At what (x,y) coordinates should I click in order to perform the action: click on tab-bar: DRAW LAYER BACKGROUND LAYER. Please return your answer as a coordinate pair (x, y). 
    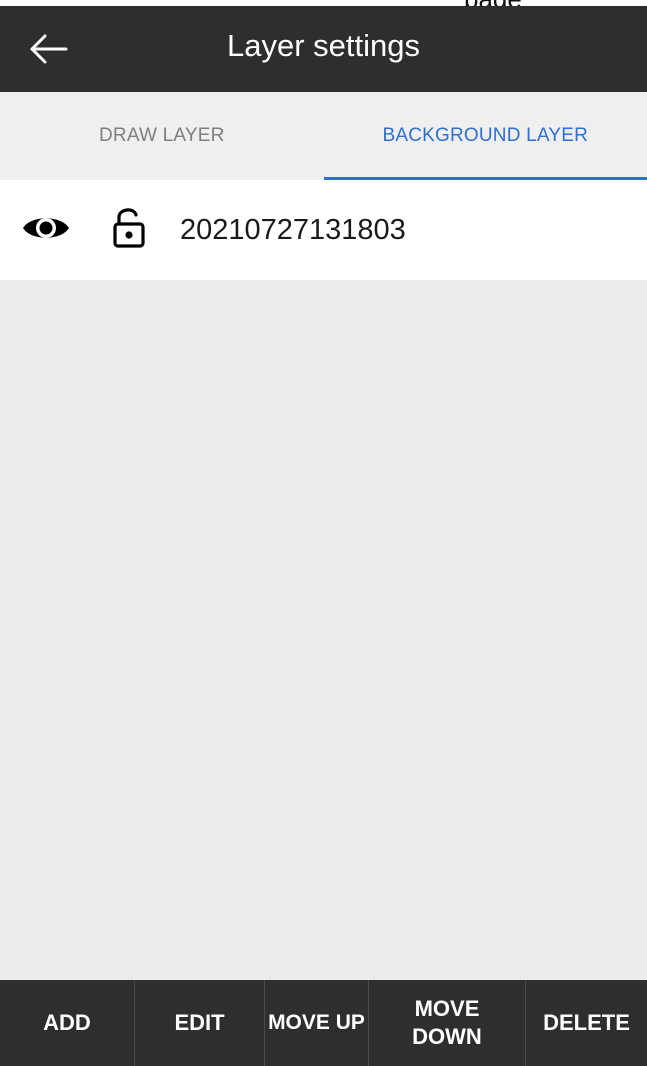
    Looking at the image, I should click on (323, 136).